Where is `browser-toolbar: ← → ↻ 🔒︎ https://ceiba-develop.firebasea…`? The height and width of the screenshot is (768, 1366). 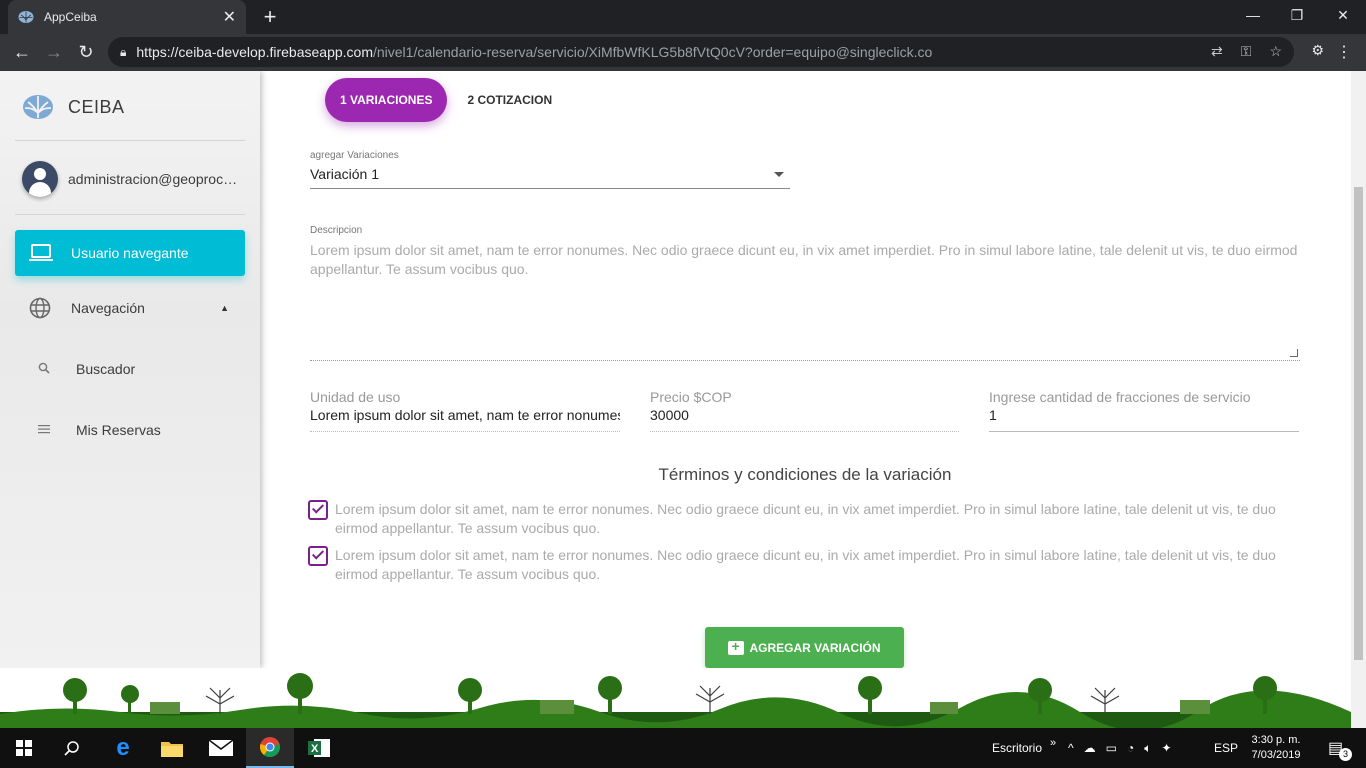
browser-toolbar: ← → ↻ 🔒︎ https://ceiba-develop.firebasea… is located at coordinates (683, 52).